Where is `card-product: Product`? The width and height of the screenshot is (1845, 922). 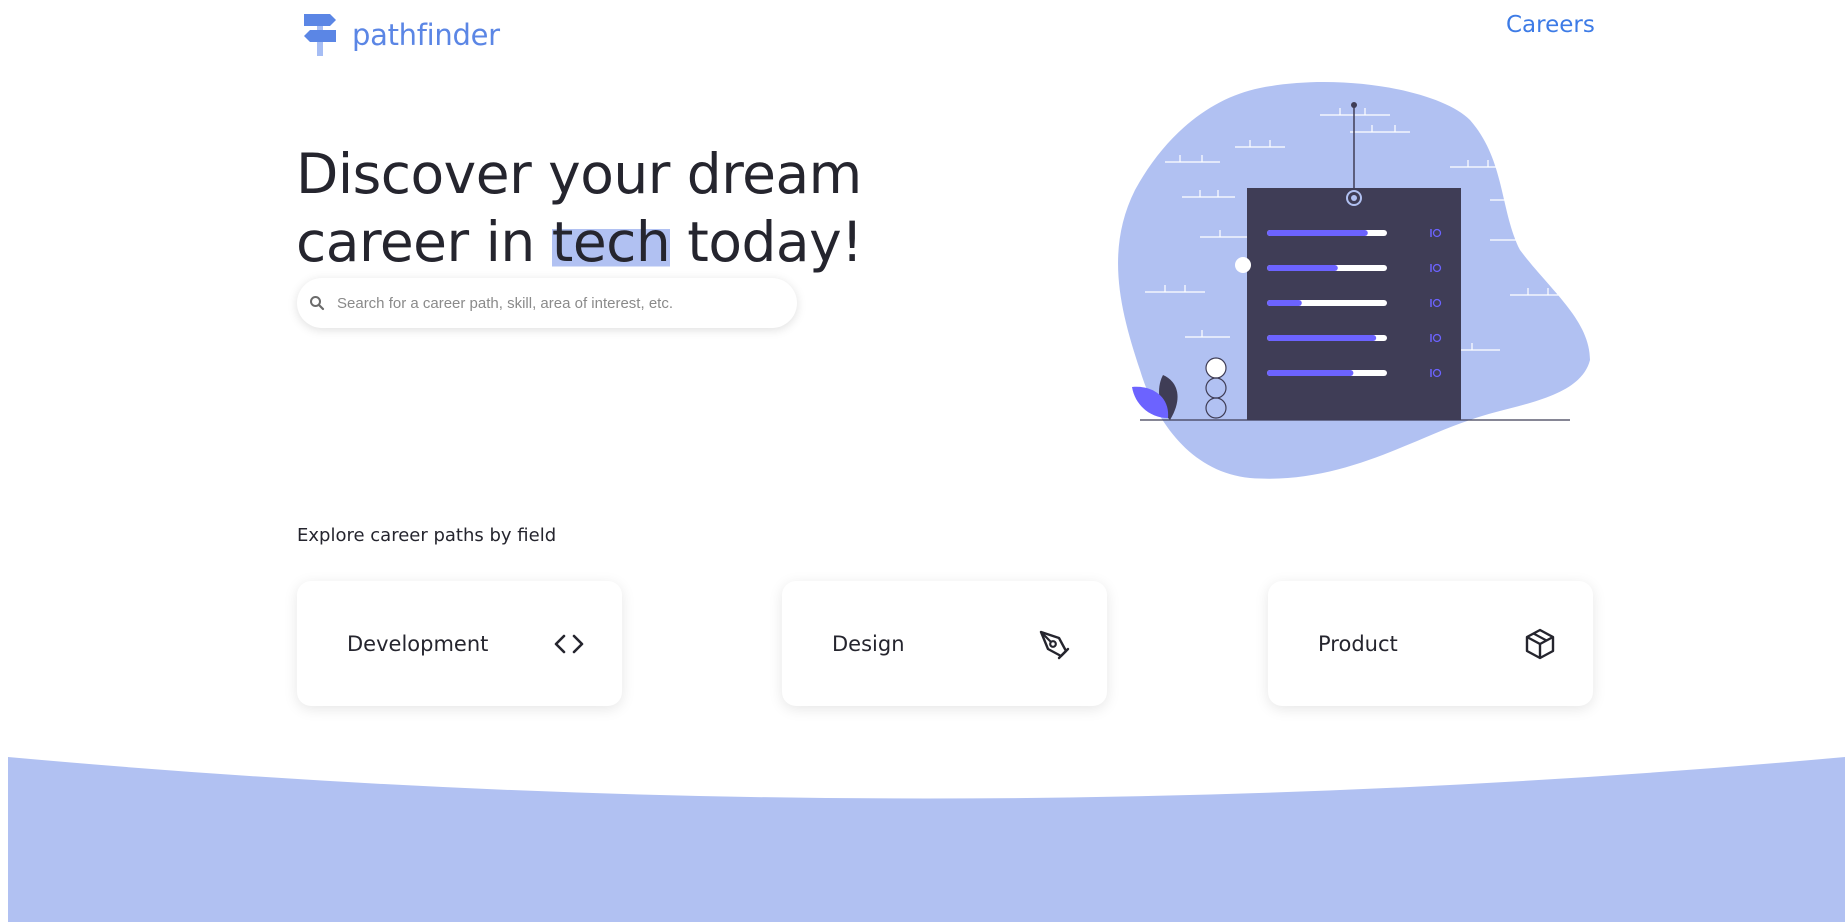 card-product: Product is located at coordinates (1430, 643).